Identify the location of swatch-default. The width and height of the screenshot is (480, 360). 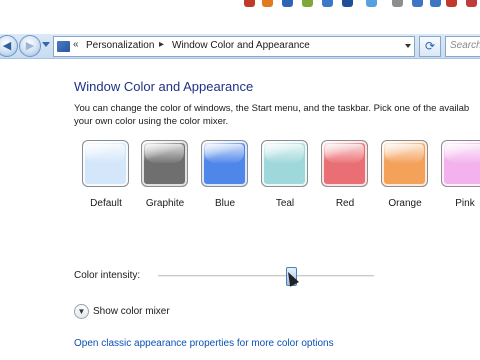
(105, 163).